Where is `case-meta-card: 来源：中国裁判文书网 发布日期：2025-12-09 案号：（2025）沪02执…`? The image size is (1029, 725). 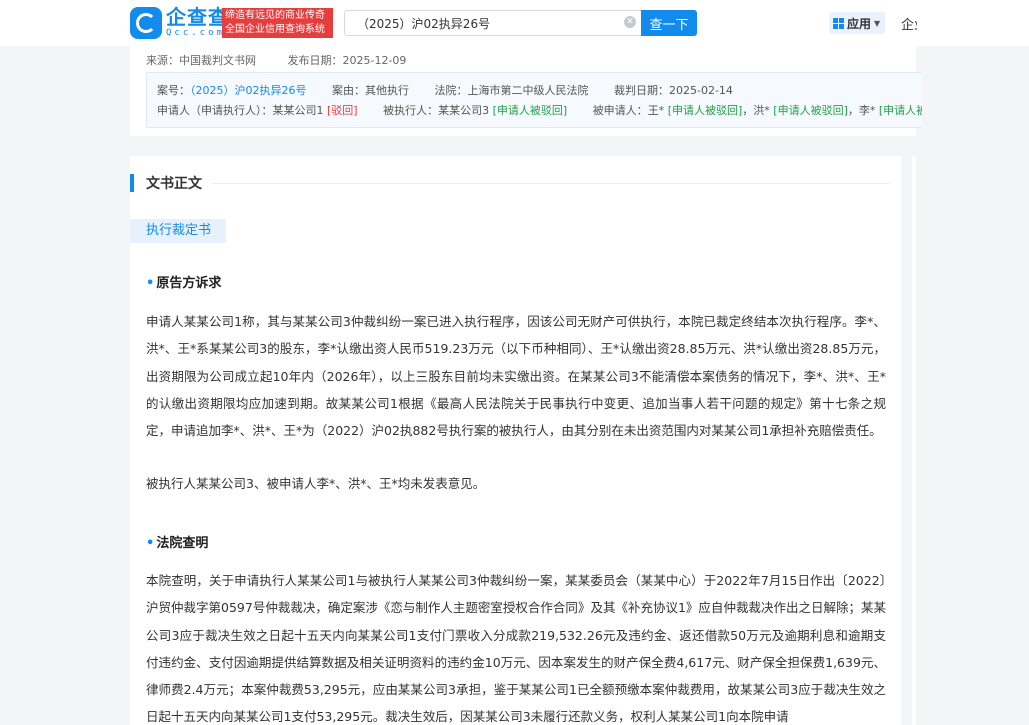
case-meta-card: 来源：中国裁判文书网 发布日期：2025-12-09 案号：（2025）沪02执… is located at coordinates (526, 91).